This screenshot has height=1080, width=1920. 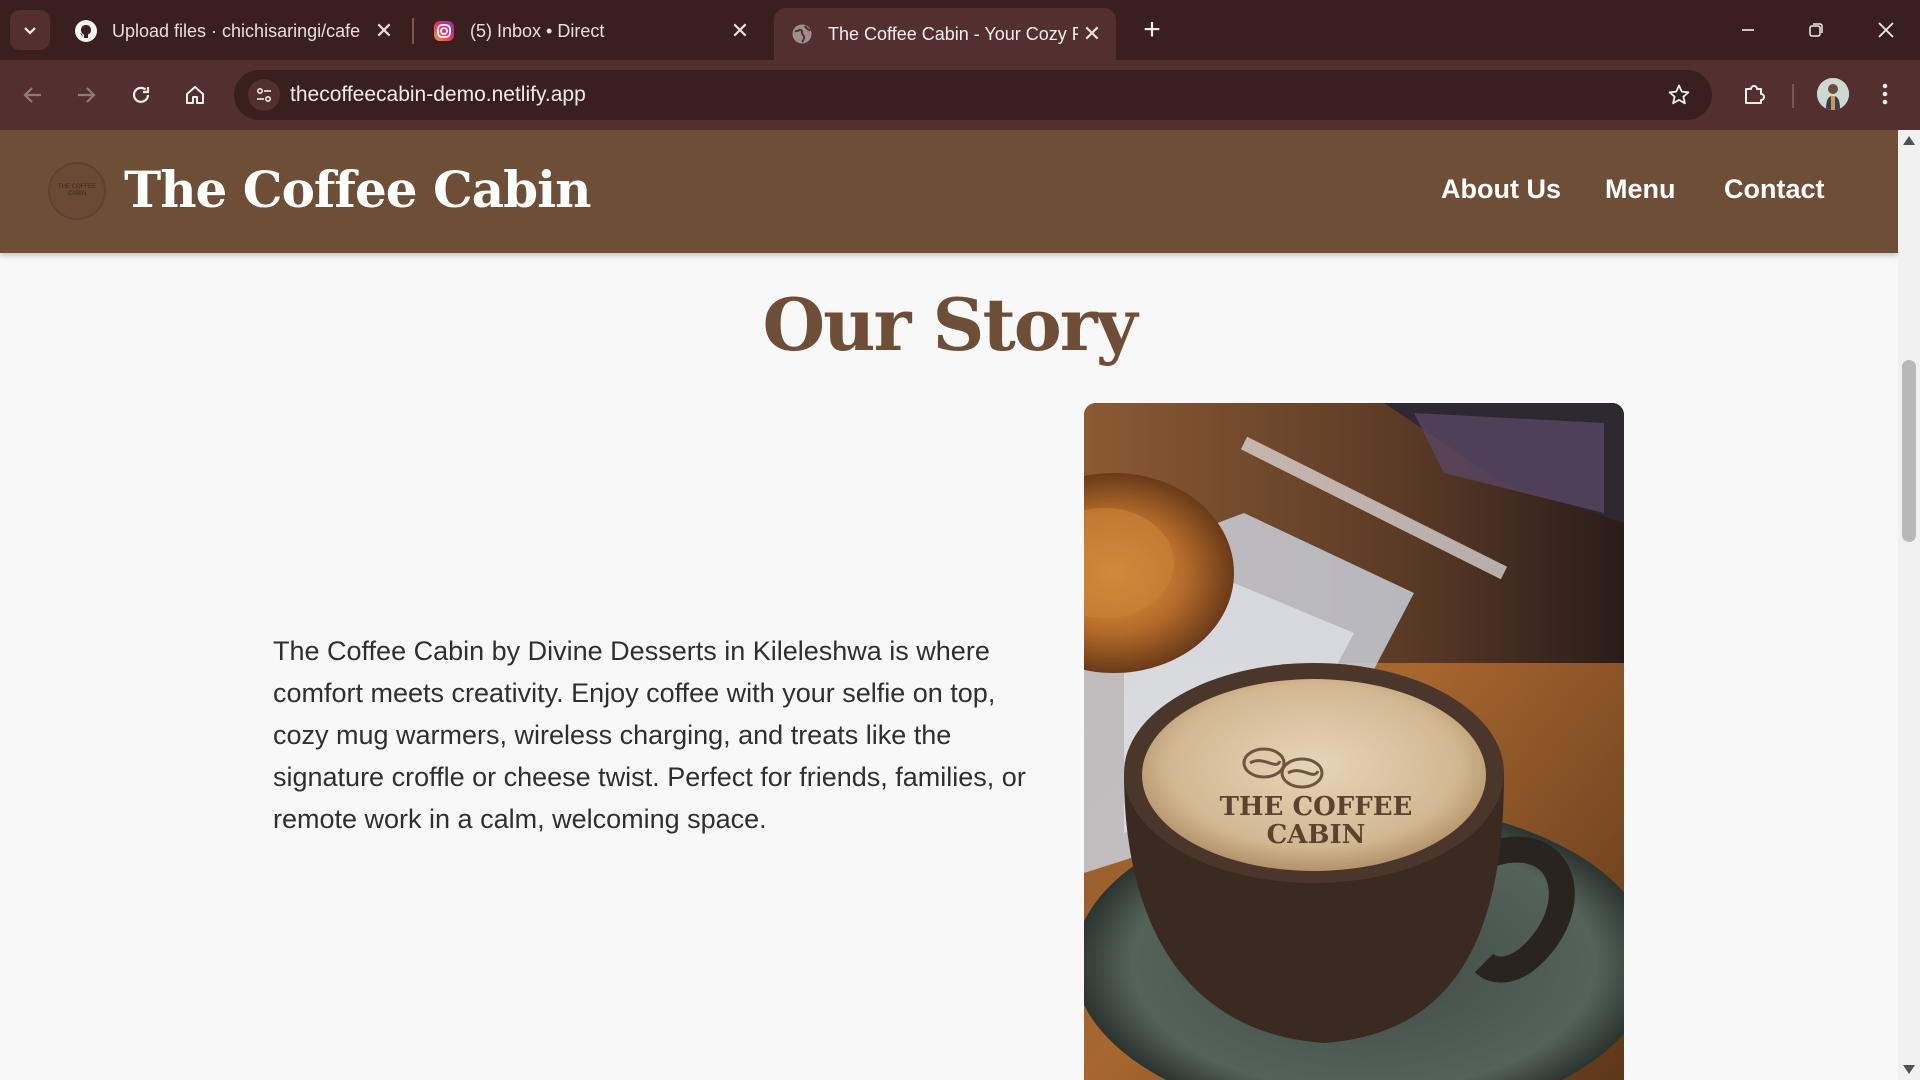 I want to click on scrollbar-thumb, so click(x=1909, y=451).